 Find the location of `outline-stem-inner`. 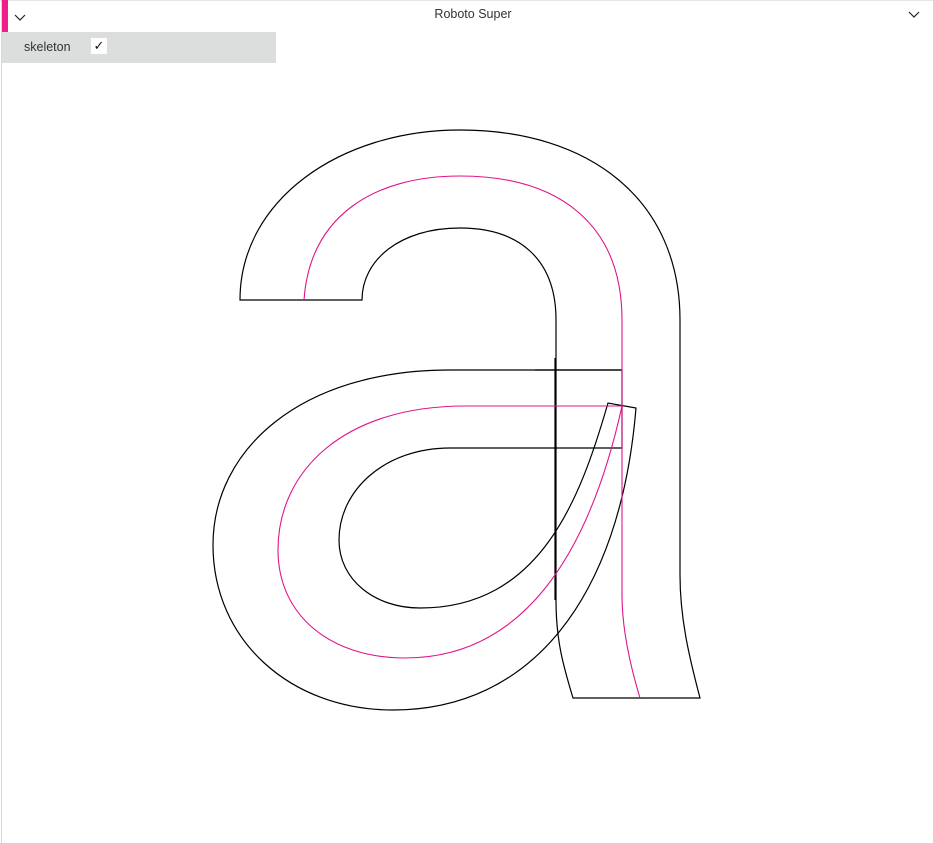

outline-stem-inner is located at coordinates (578, 479).